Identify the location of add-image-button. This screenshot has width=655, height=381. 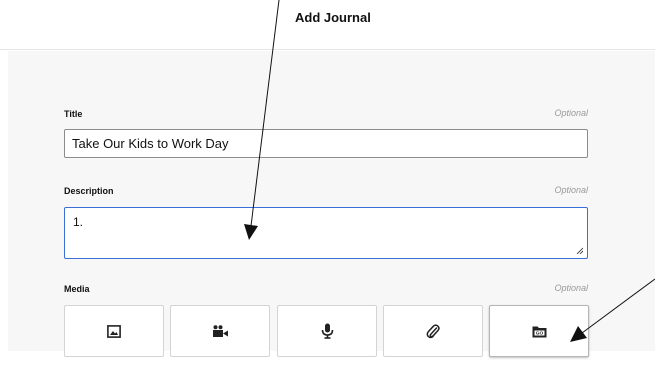
(114, 331).